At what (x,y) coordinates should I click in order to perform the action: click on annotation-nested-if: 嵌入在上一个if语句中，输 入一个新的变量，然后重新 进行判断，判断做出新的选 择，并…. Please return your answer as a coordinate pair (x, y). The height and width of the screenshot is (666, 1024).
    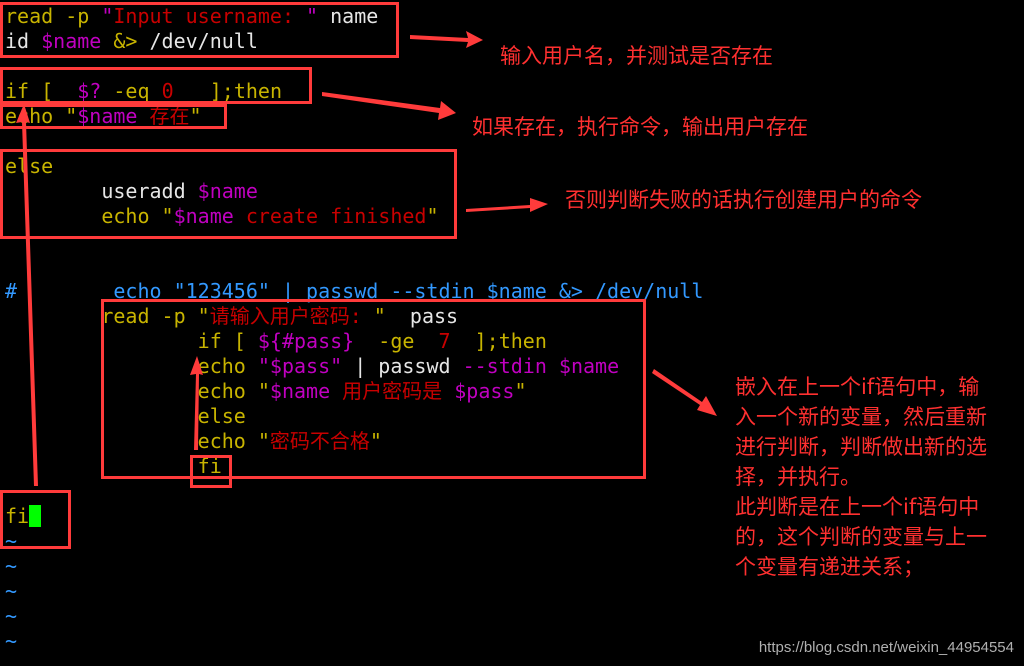
    Looking at the image, I should click on (861, 477).